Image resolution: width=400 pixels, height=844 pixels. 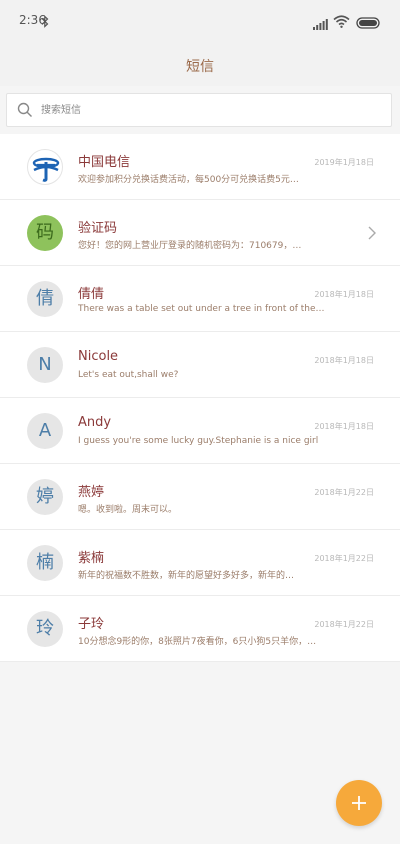 What do you see at coordinates (200, 67) in the screenshot?
I see `page-title: 短信` at bounding box center [200, 67].